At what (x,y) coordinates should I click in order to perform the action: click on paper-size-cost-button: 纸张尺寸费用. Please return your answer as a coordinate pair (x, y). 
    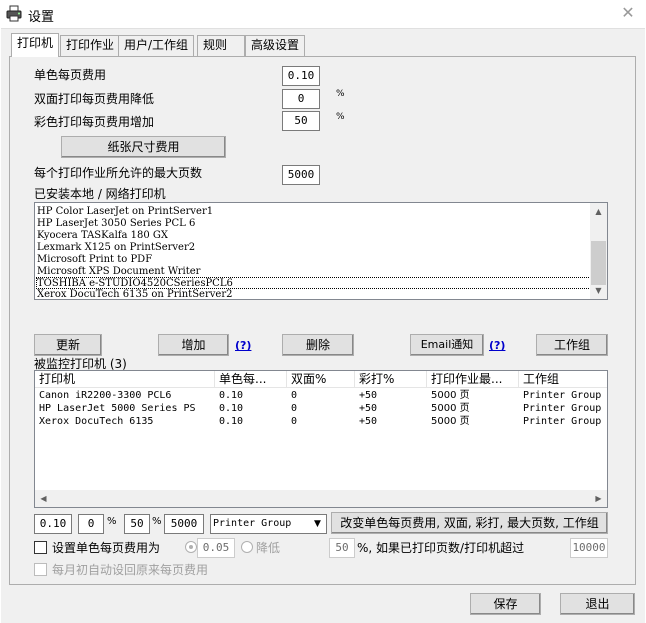
    Looking at the image, I should click on (143, 147).